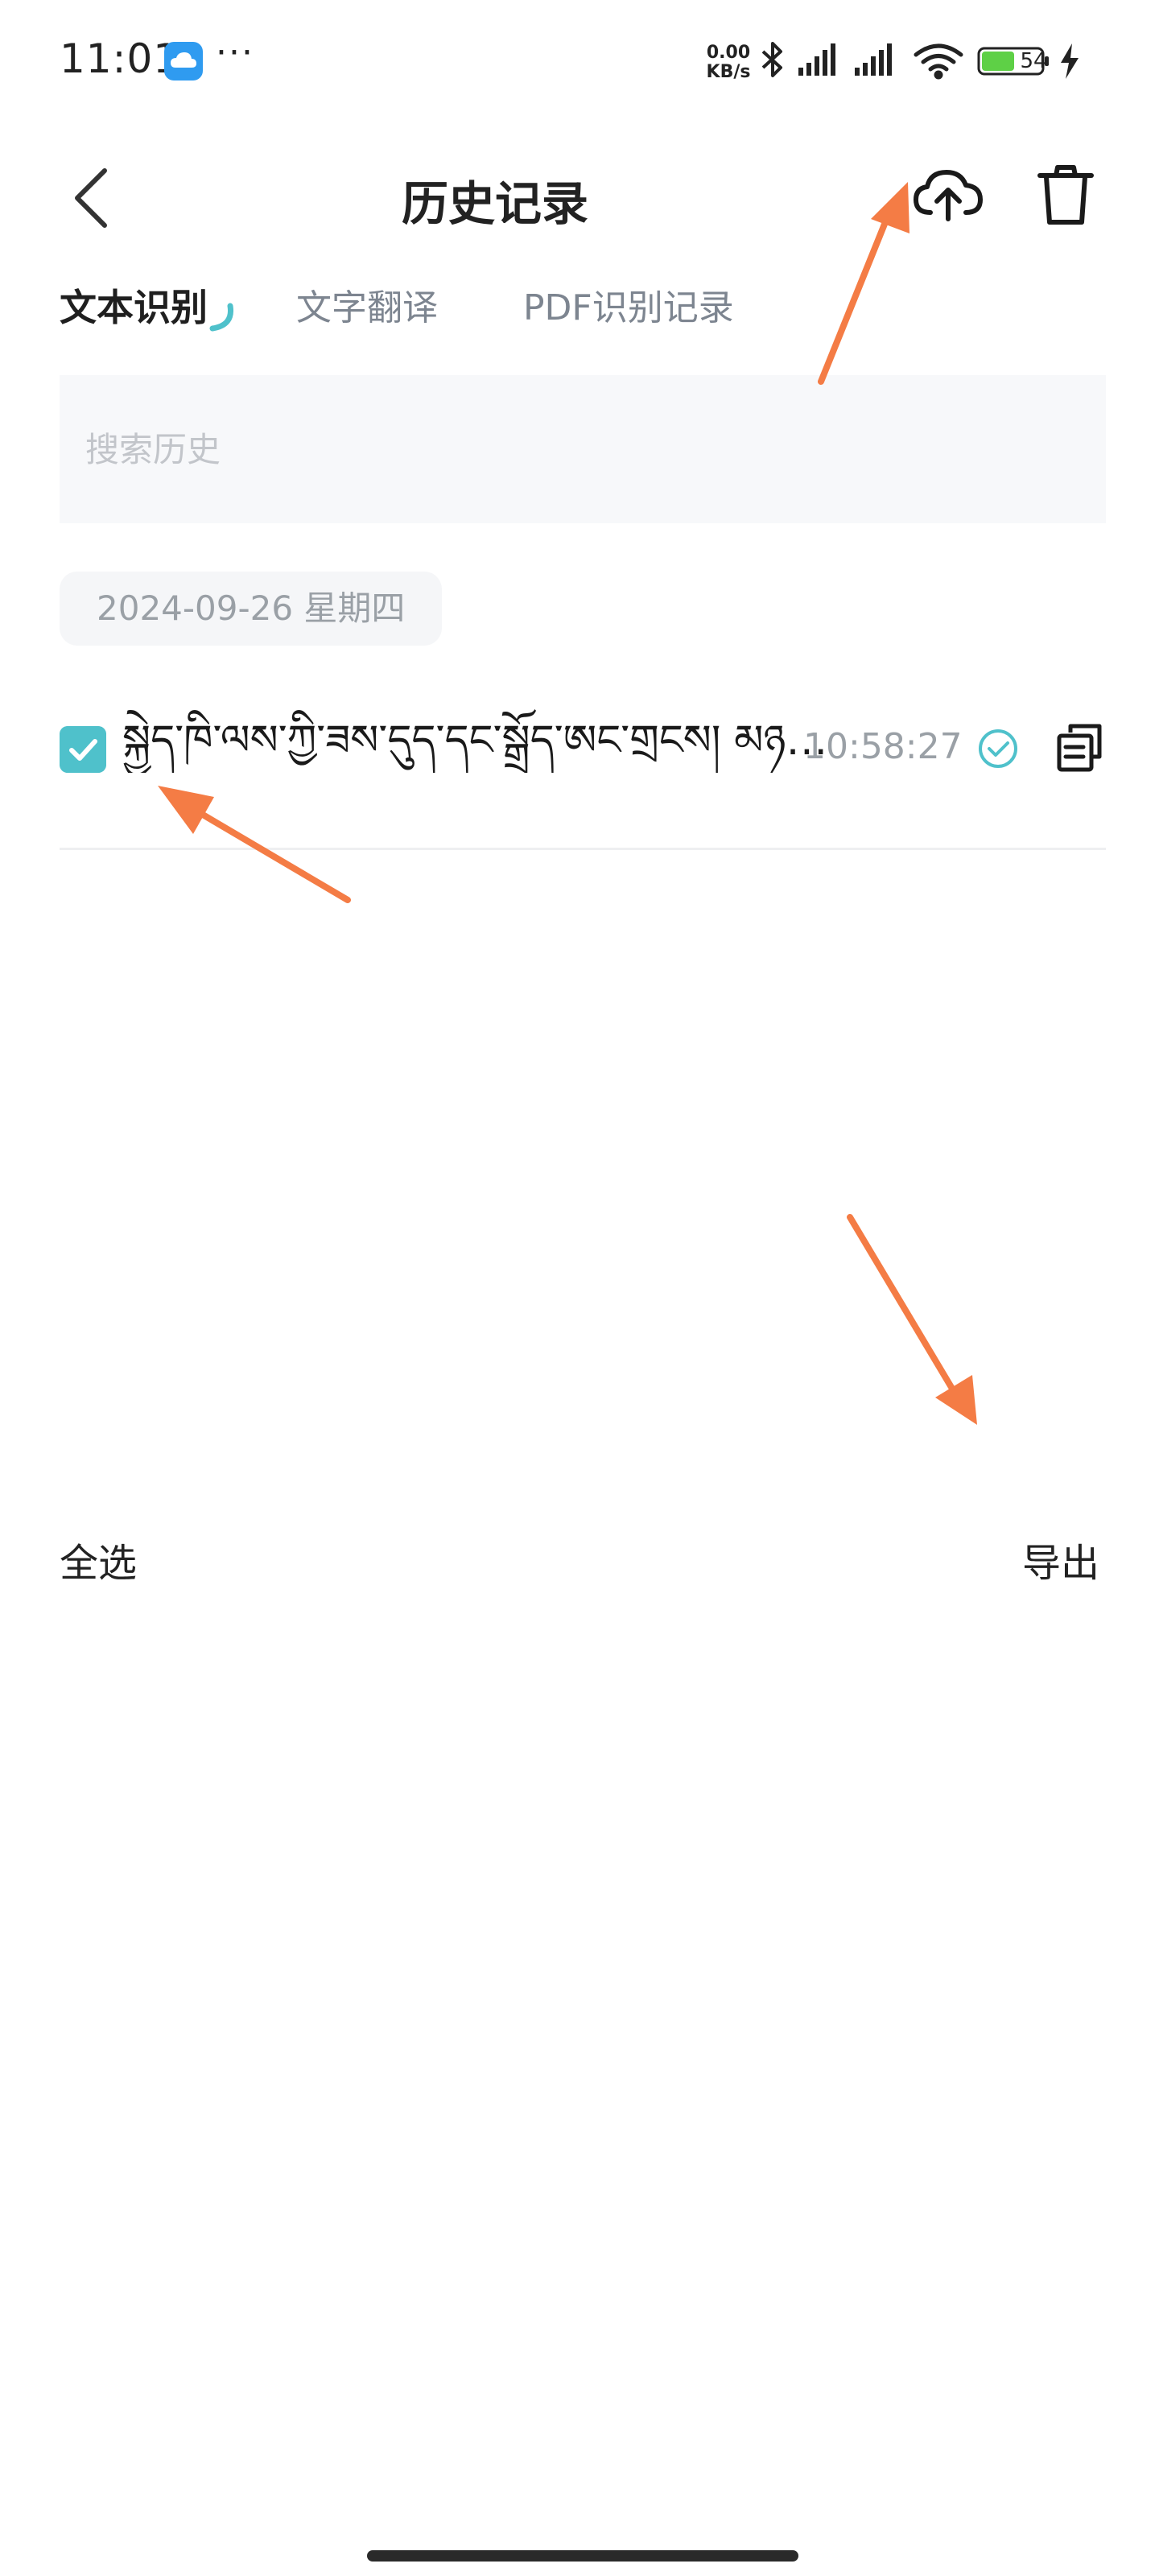 Image resolution: width=1159 pixels, height=2576 pixels. What do you see at coordinates (883, 746) in the screenshot?
I see `record-time: 10:58:27` at bounding box center [883, 746].